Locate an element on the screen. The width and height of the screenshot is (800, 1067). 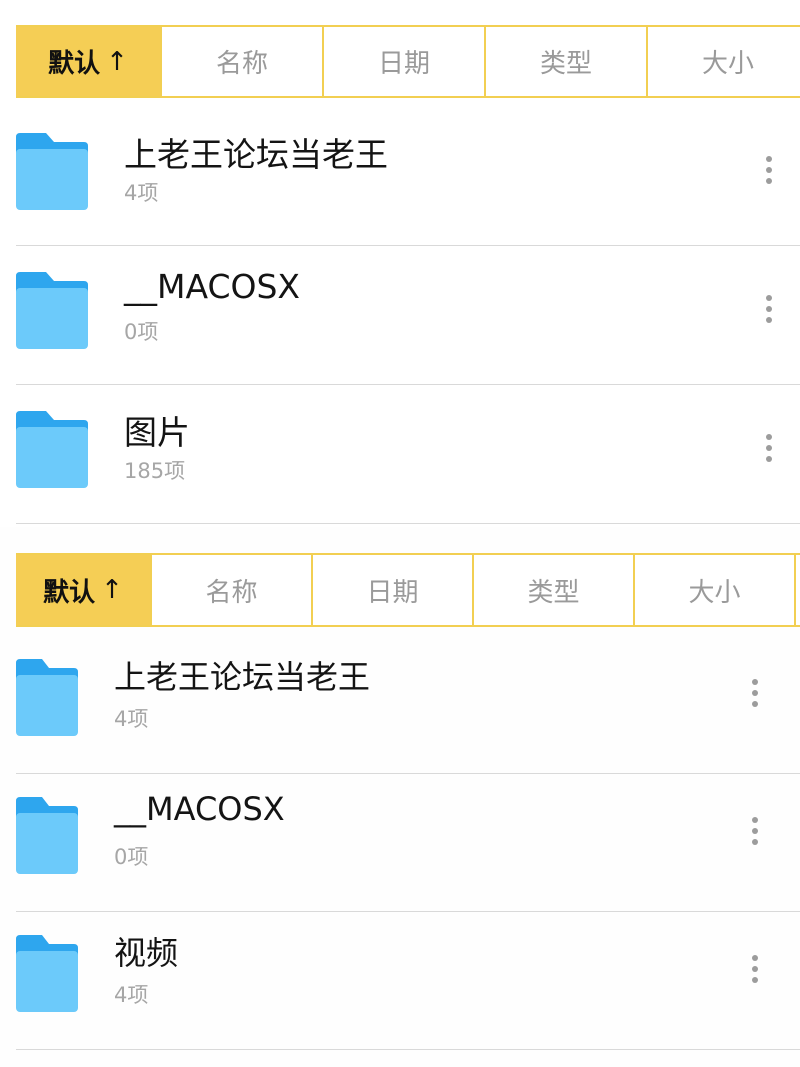
file-name: 视频 is located at coordinates (146, 953).